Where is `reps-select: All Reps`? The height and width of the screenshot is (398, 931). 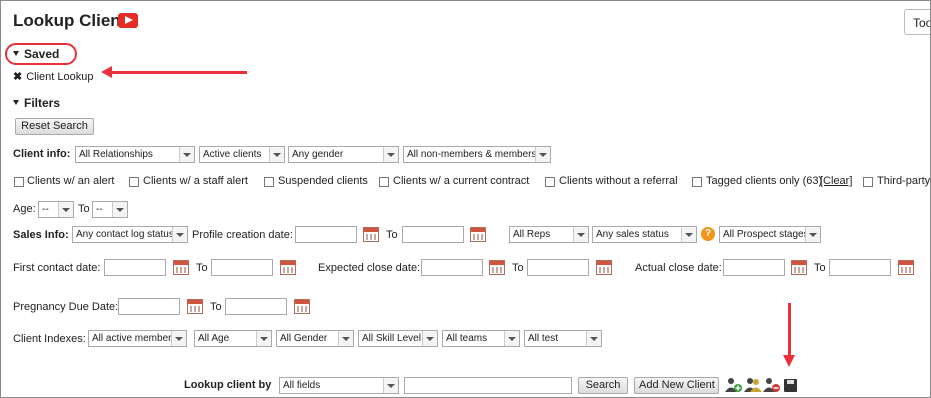 reps-select: All Reps is located at coordinates (549, 234).